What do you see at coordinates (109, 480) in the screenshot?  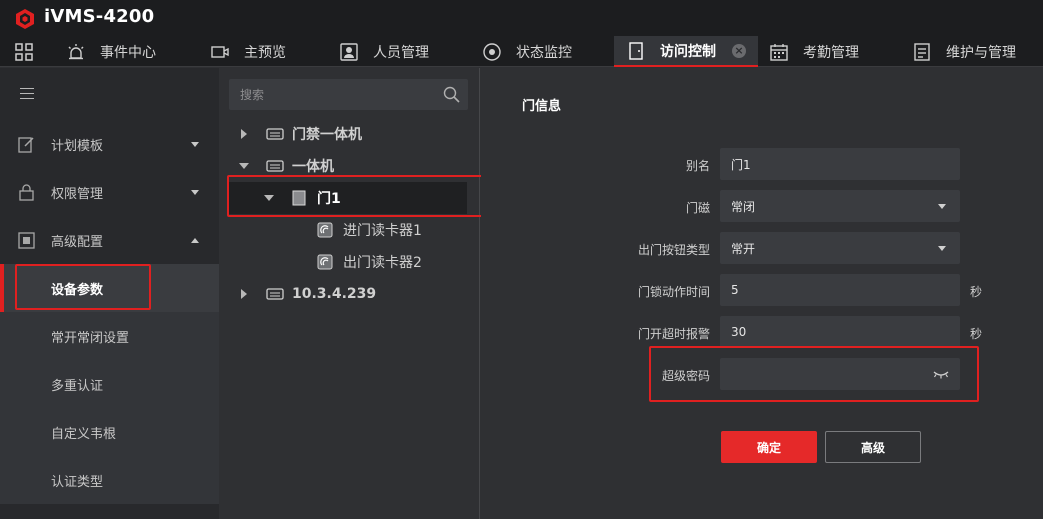 I see `sidebar-subitem-auth-type: 认证类型` at bounding box center [109, 480].